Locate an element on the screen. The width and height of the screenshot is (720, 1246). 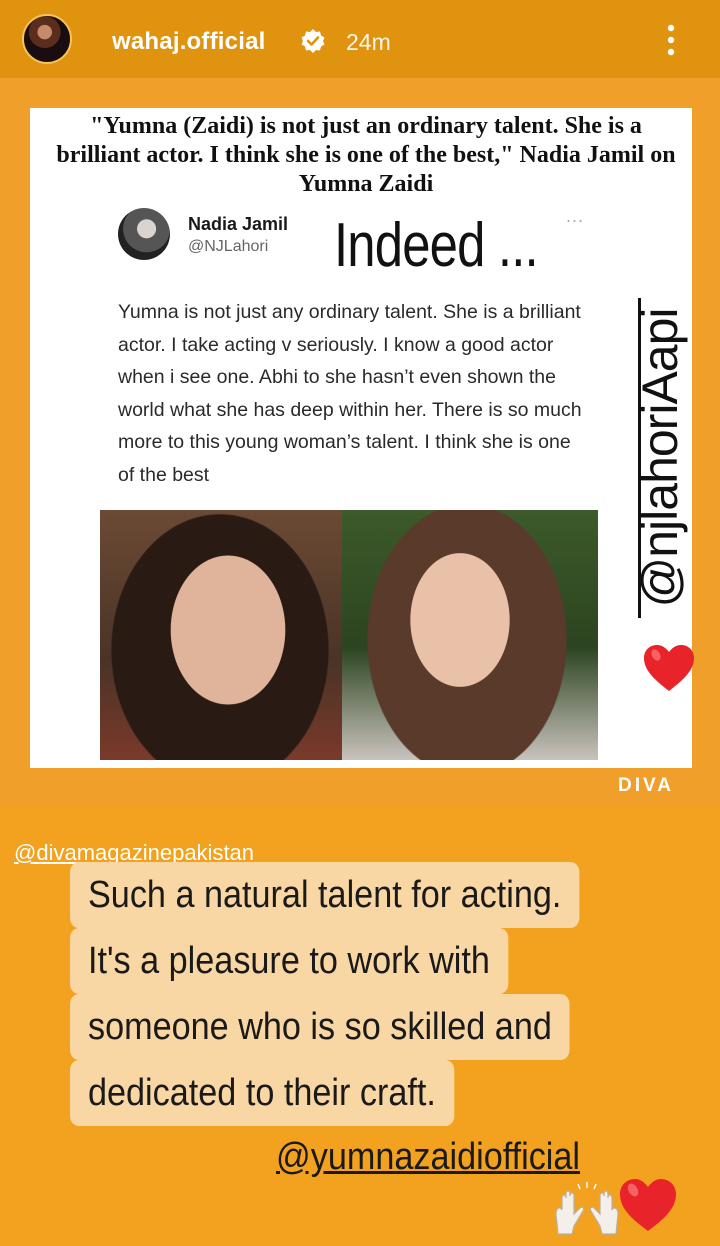
photo-nadia-jamil is located at coordinates (221, 635).